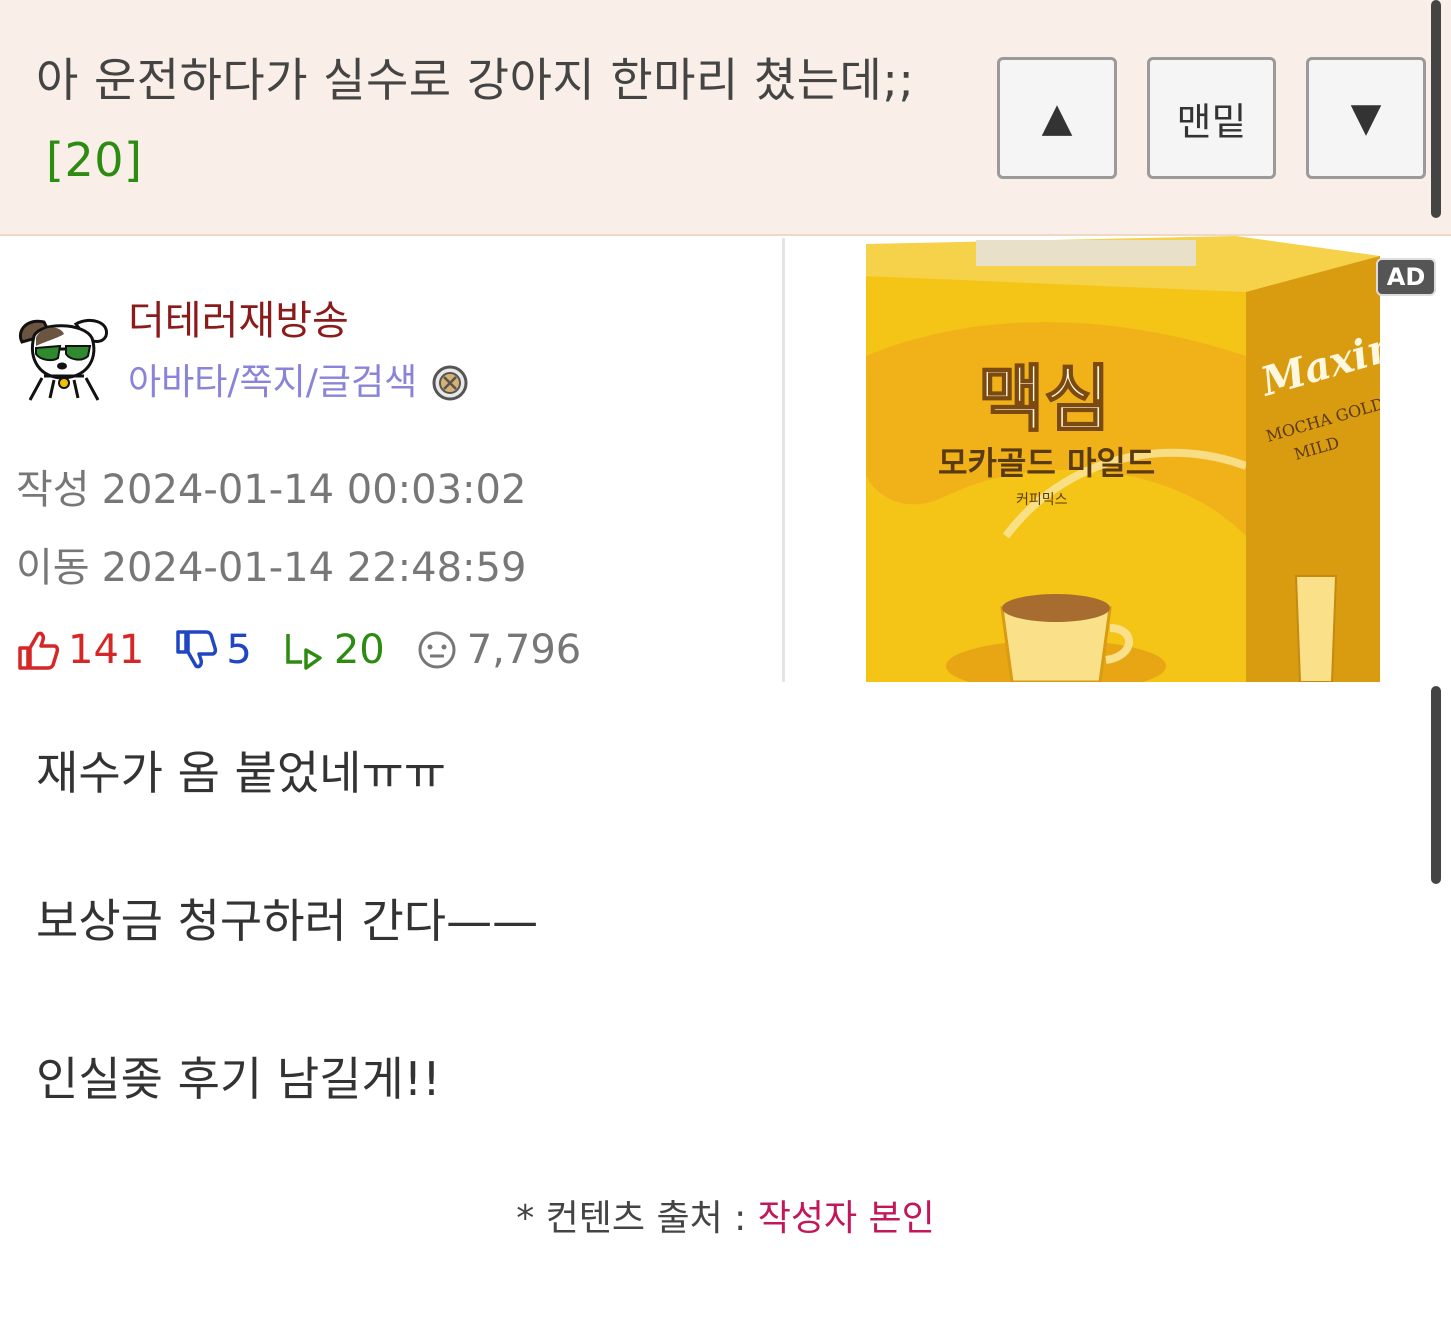  Describe the element at coordinates (241, 773) in the screenshot. I see `post-body-line-1: 재수가 옴 붙었네ㅠㅠ` at that location.